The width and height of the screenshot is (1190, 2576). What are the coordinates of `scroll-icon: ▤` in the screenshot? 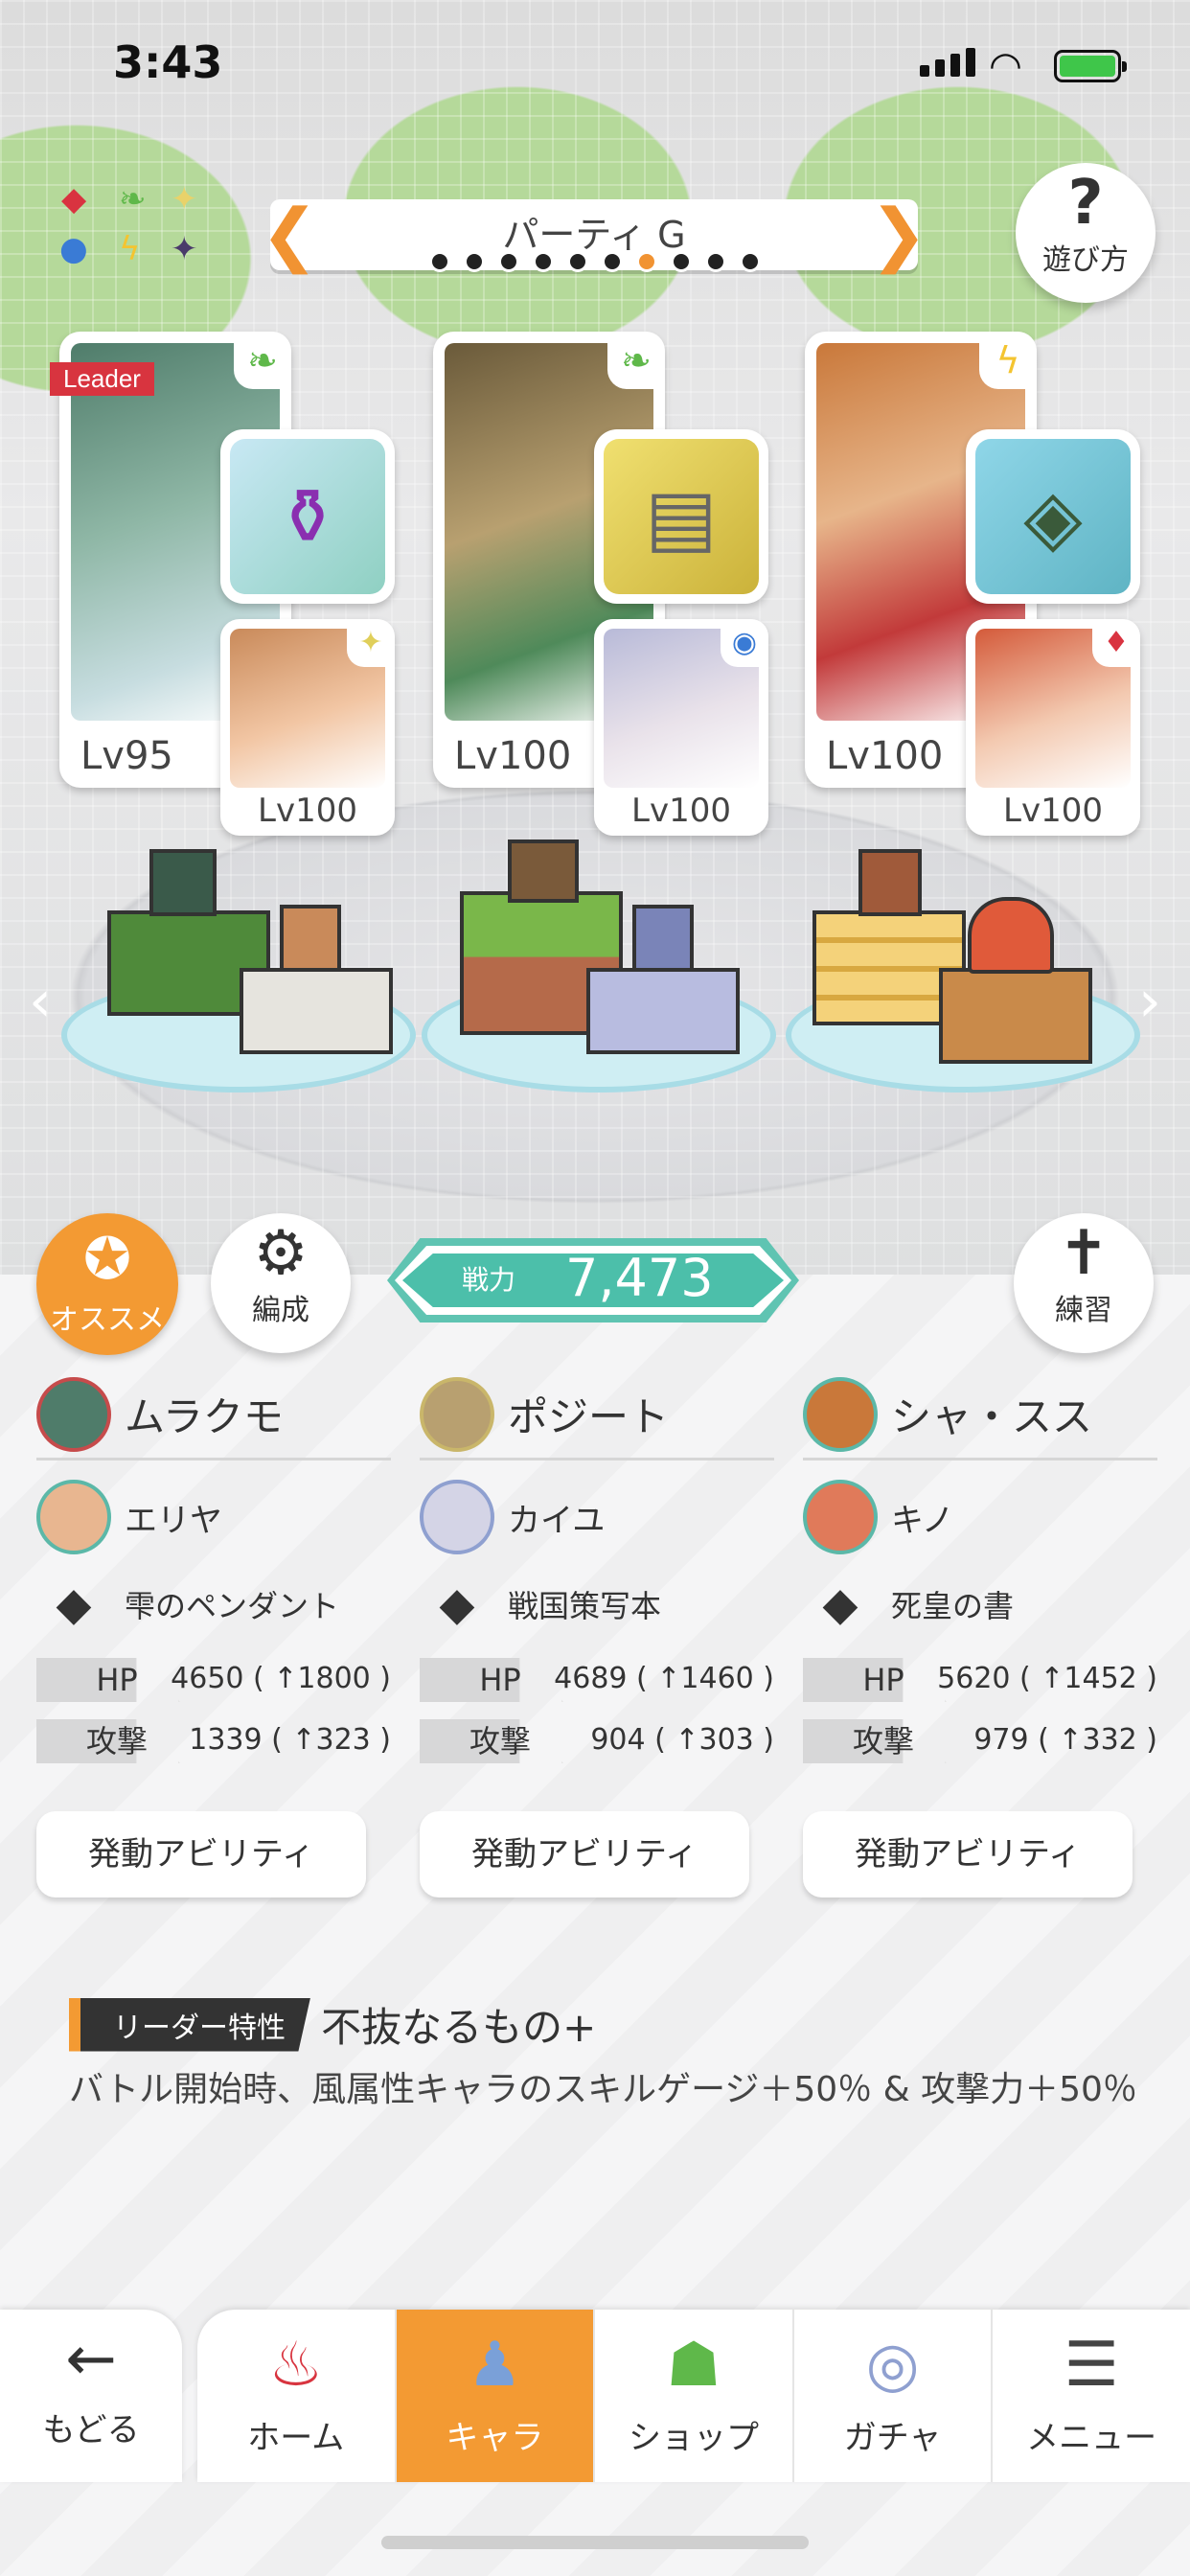 It's located at (682, 516).